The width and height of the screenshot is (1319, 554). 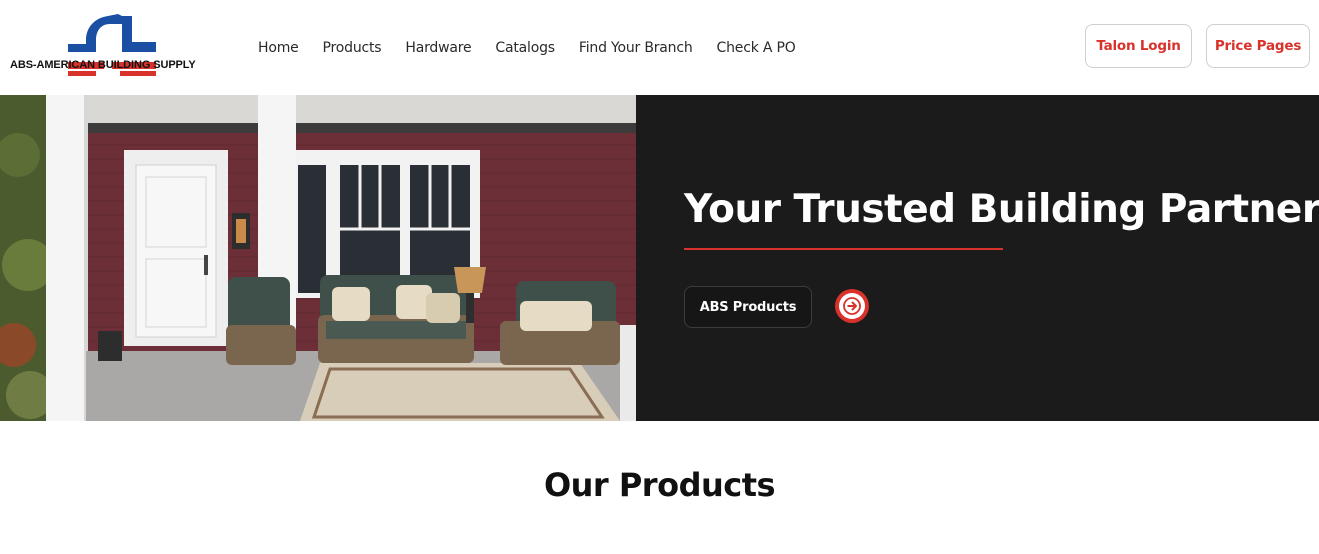 I want to click on hero-divider, so click(x=843, y=249).